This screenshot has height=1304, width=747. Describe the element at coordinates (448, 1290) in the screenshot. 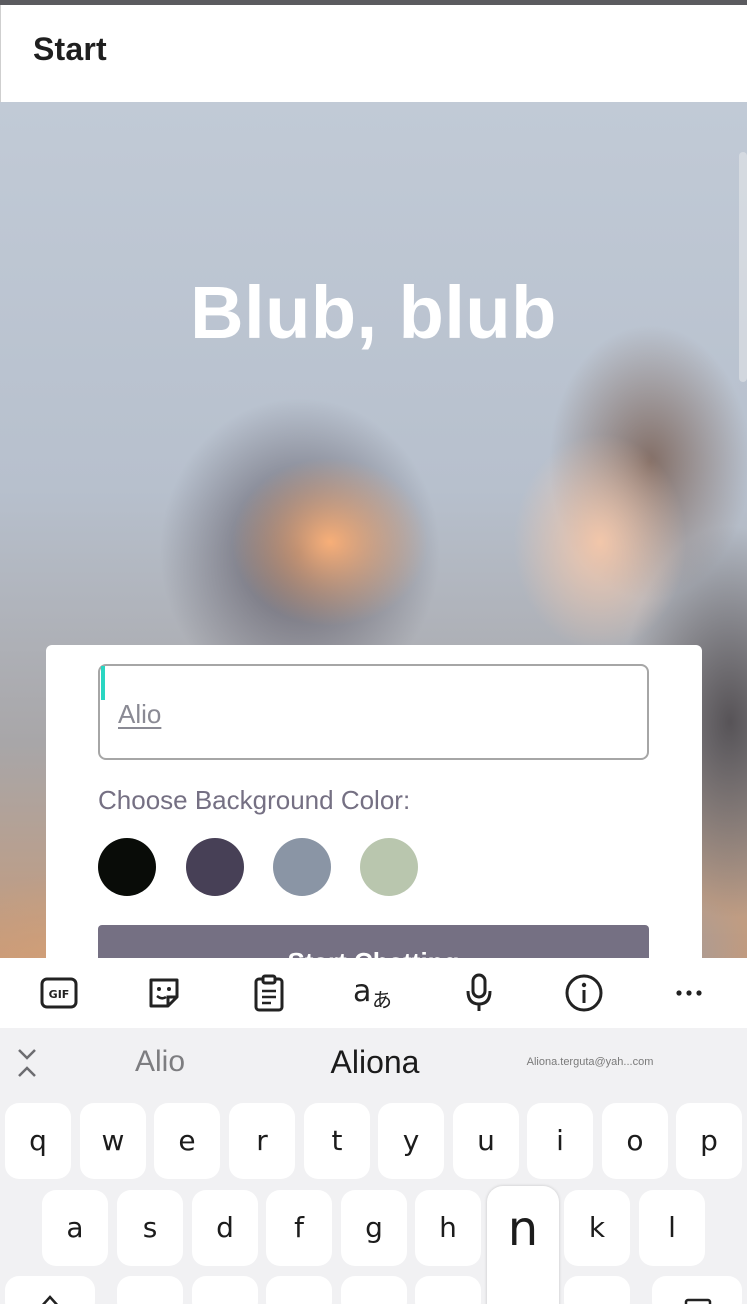

I see `key-b` at that location.